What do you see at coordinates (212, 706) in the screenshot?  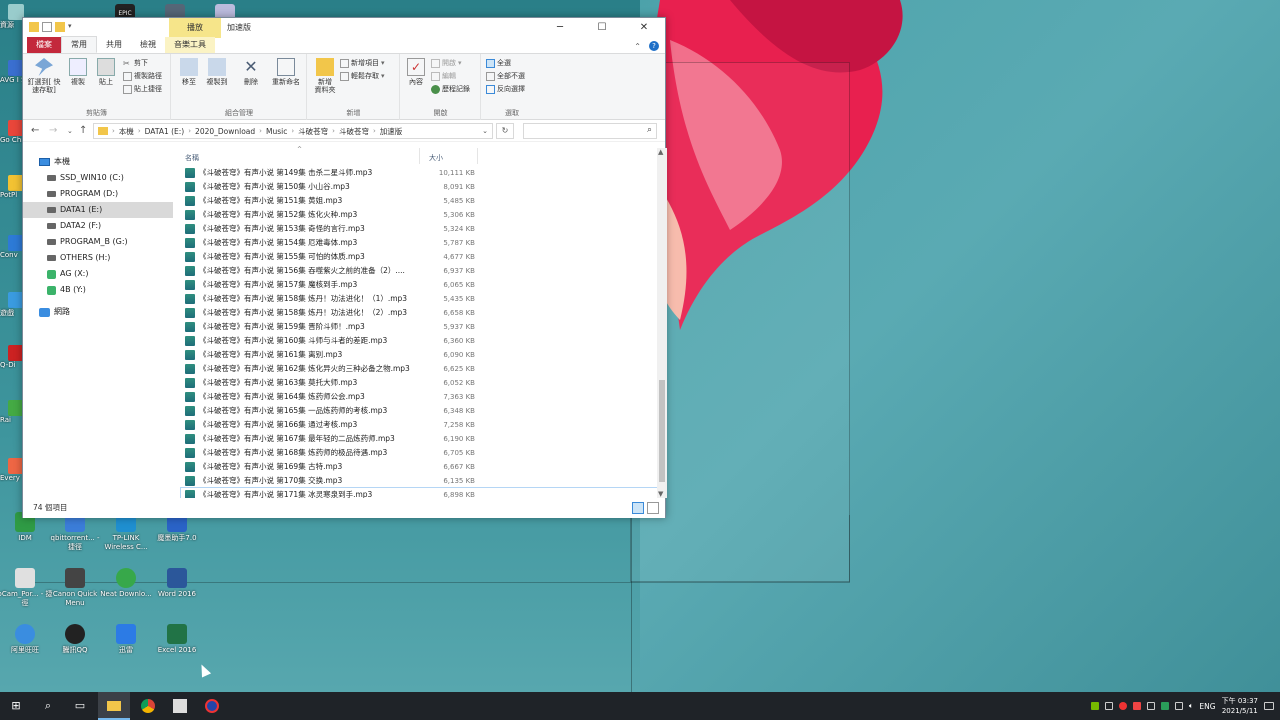 I see `taskbar-ocam` at bounding box center [212, 706].